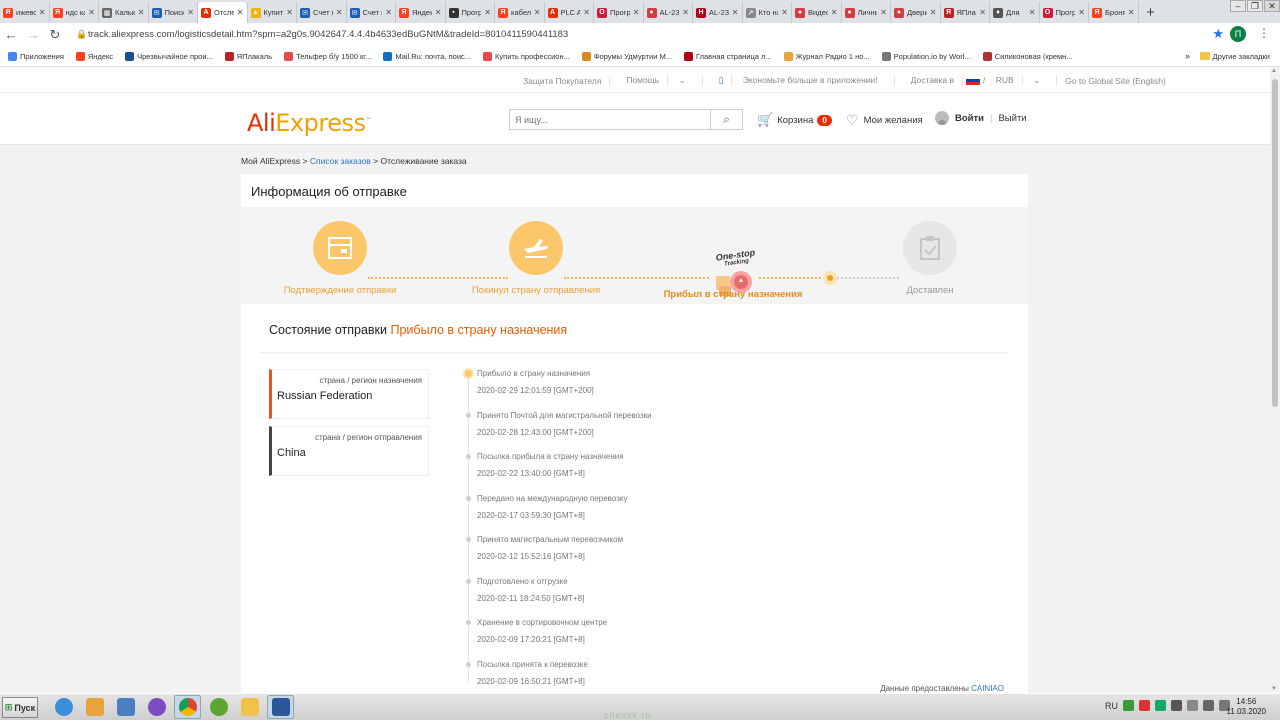  What do you see at coordinates (726, 119) in the screenshot?
I see `search-button: ⌕` at bounding box center [726, 119].